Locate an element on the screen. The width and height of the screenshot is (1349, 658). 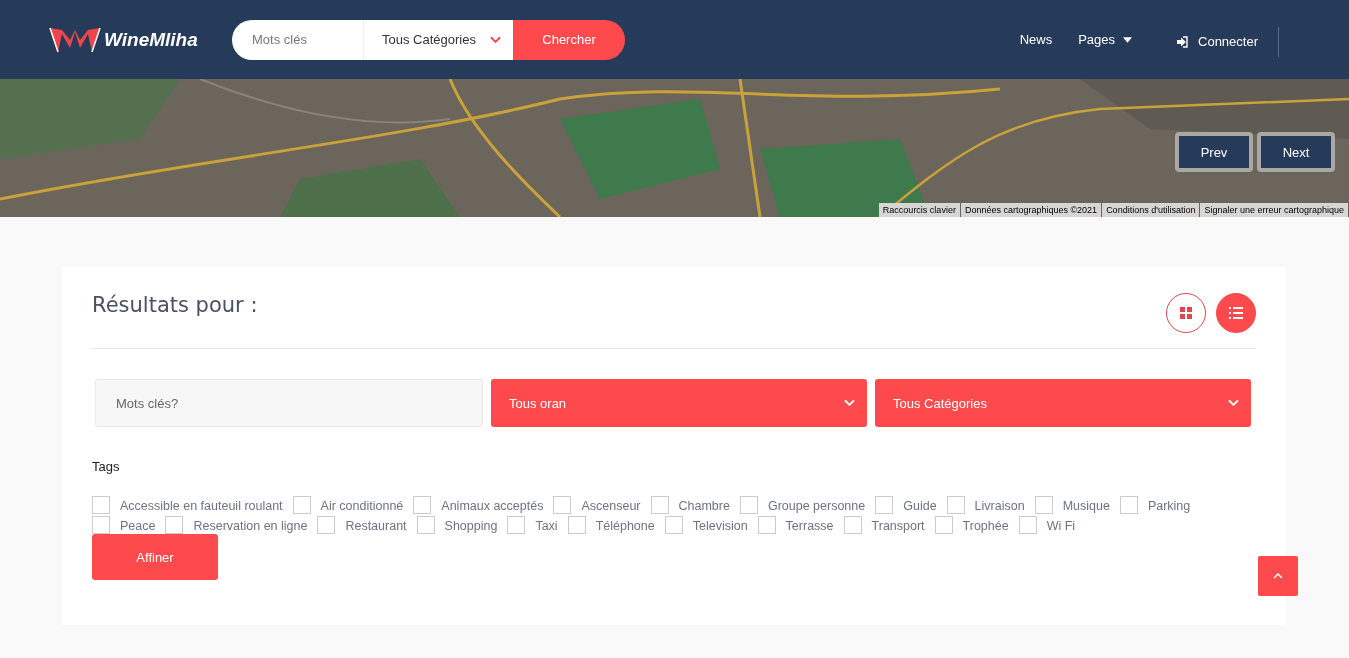
prev-button: Prev is located at coordinates (1214, 152).